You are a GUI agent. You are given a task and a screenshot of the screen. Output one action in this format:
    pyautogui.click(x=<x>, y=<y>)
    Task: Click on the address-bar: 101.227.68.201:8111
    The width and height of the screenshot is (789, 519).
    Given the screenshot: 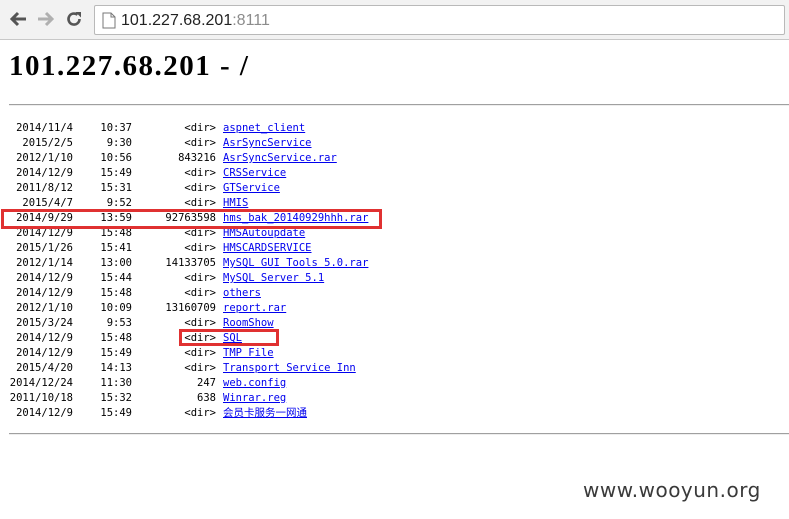 What is the action you would take?
    pyautogui.click(x=439, y=20)
    